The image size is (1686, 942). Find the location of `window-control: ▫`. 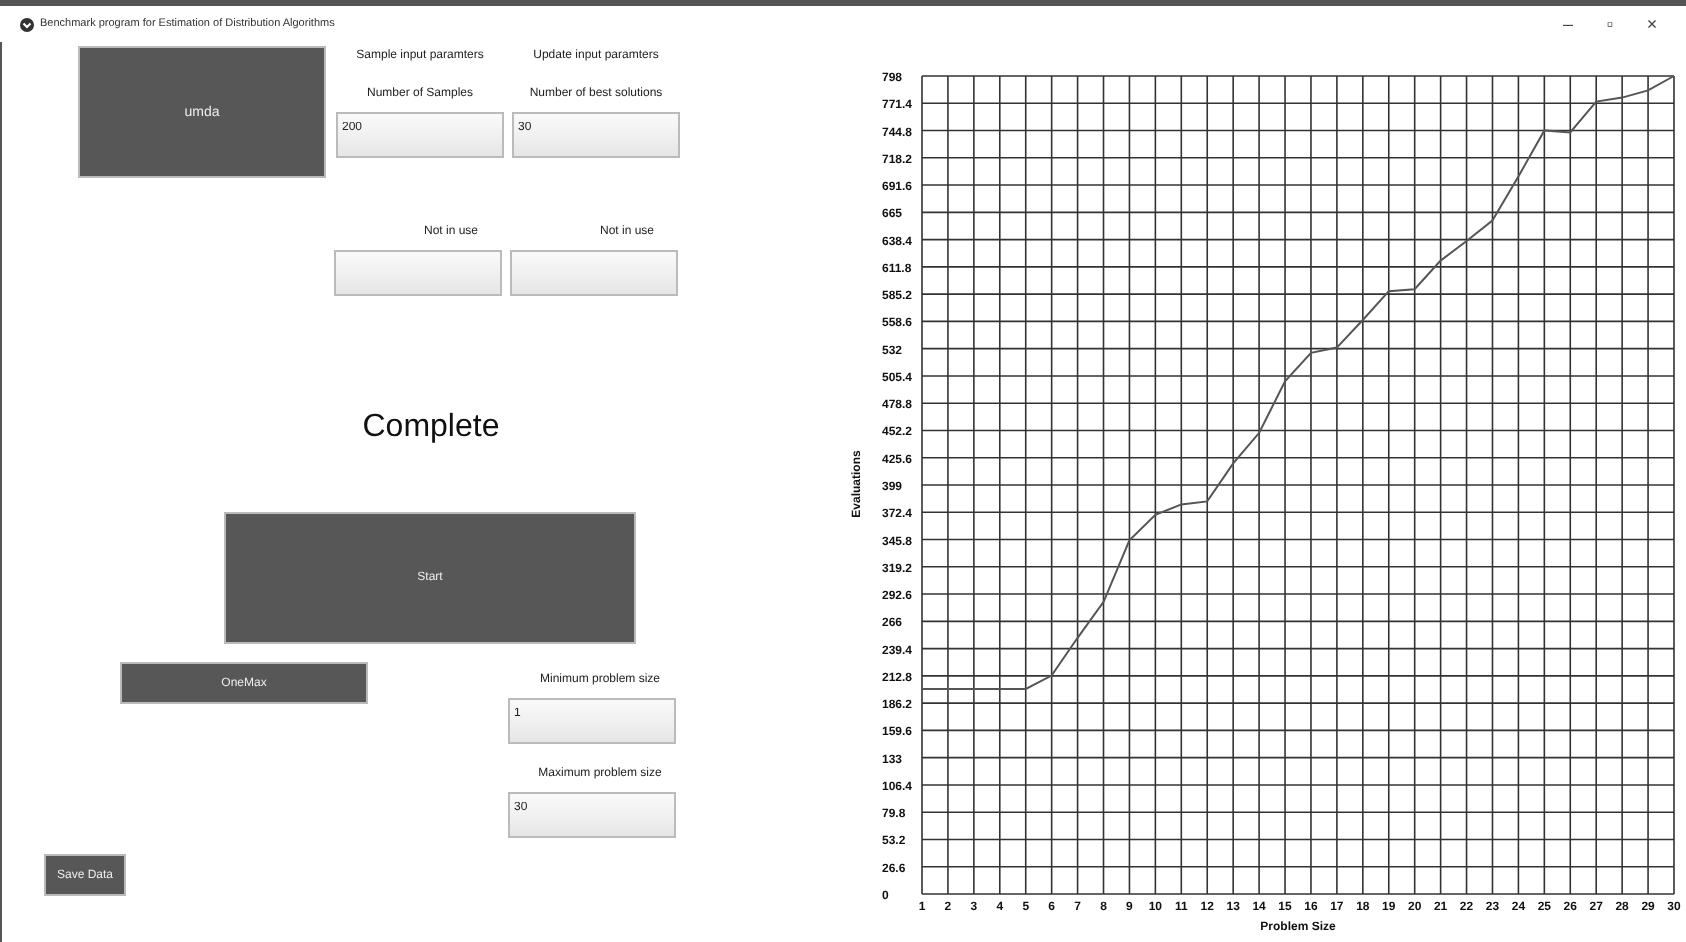

window-control: ▫ is located at coordinates (1610, 24).